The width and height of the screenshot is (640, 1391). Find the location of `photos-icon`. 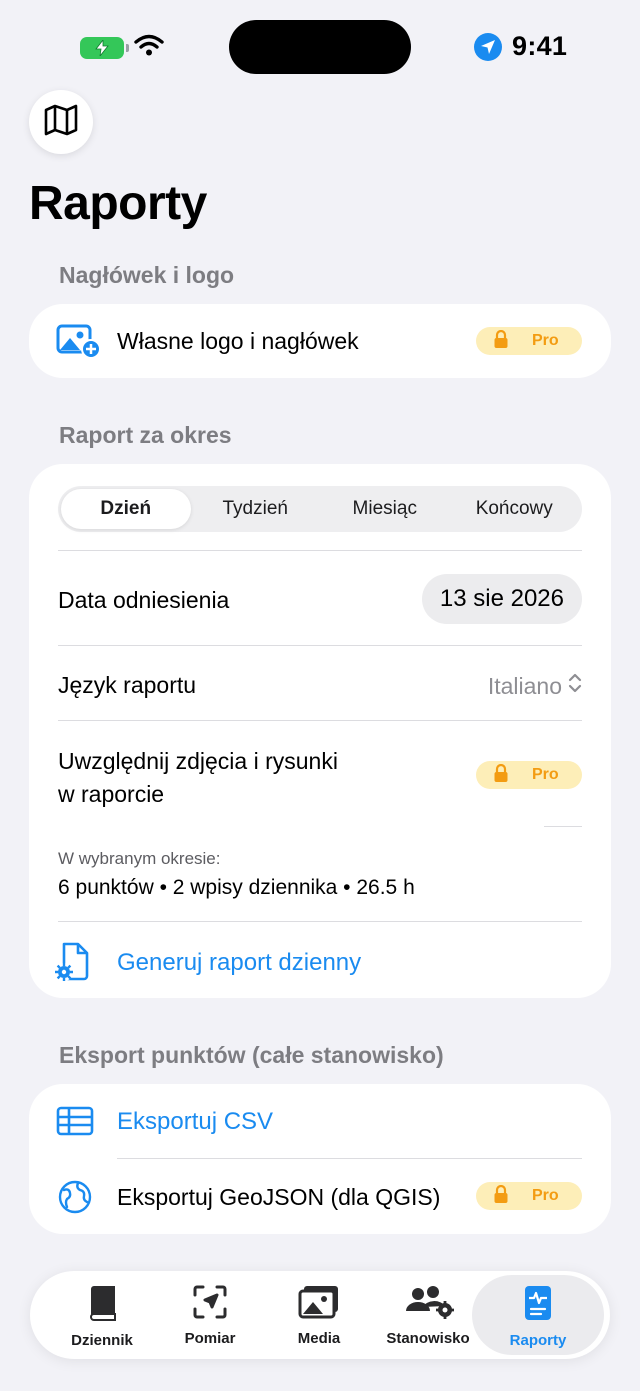

photos-icon is located at coordinates (319, 1304).